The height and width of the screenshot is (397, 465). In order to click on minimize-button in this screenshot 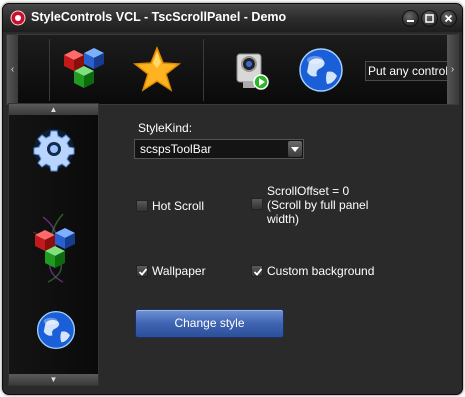, I will do `click(410, 18)`.